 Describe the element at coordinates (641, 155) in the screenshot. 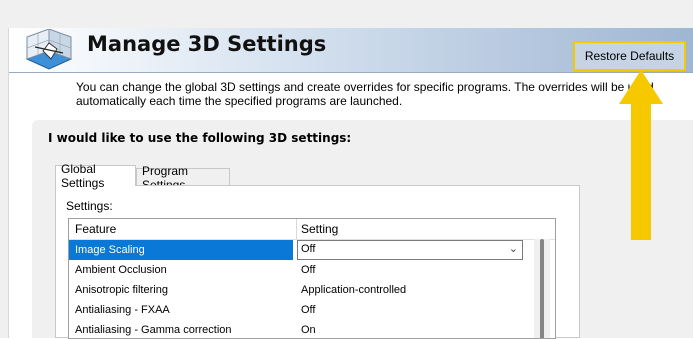

I see `annotation-arrow-icon` at that location.